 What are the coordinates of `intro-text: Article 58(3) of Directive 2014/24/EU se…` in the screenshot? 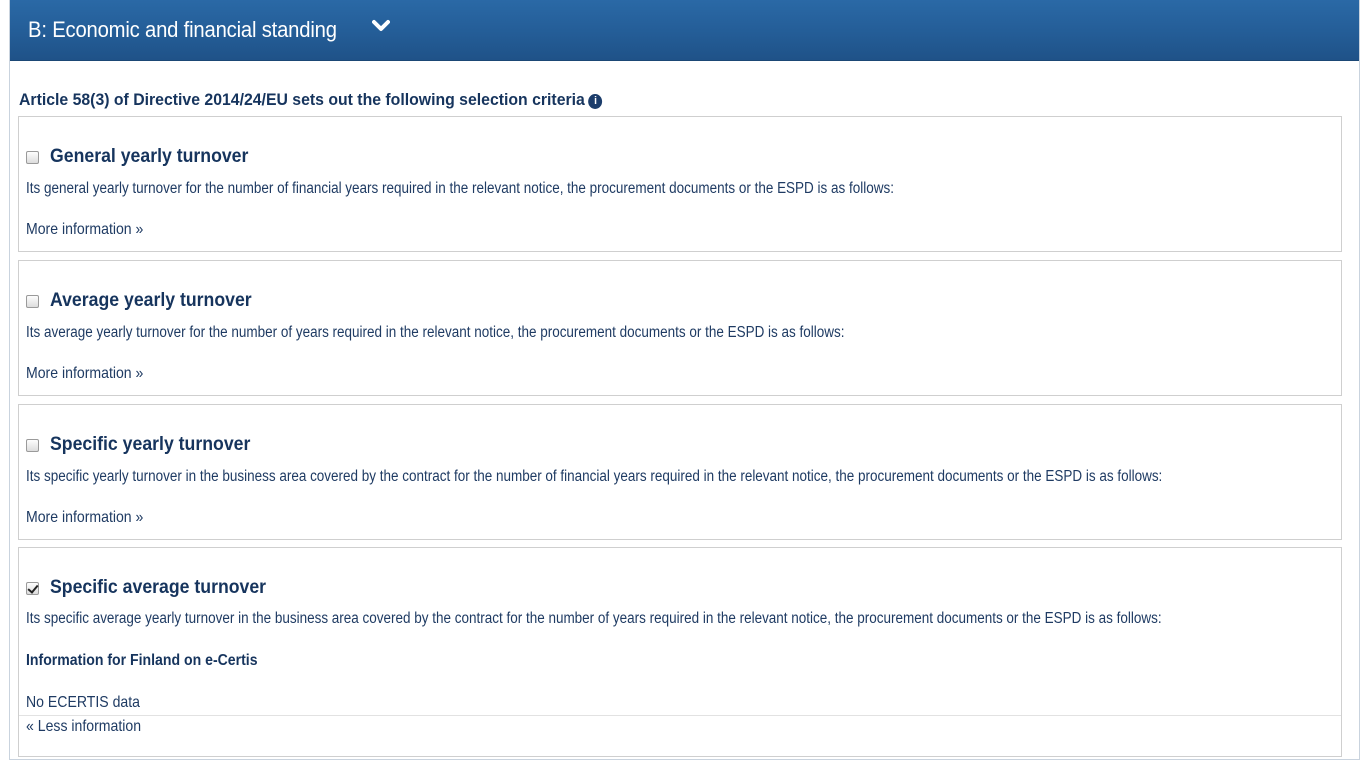 It's located at (302, 99).